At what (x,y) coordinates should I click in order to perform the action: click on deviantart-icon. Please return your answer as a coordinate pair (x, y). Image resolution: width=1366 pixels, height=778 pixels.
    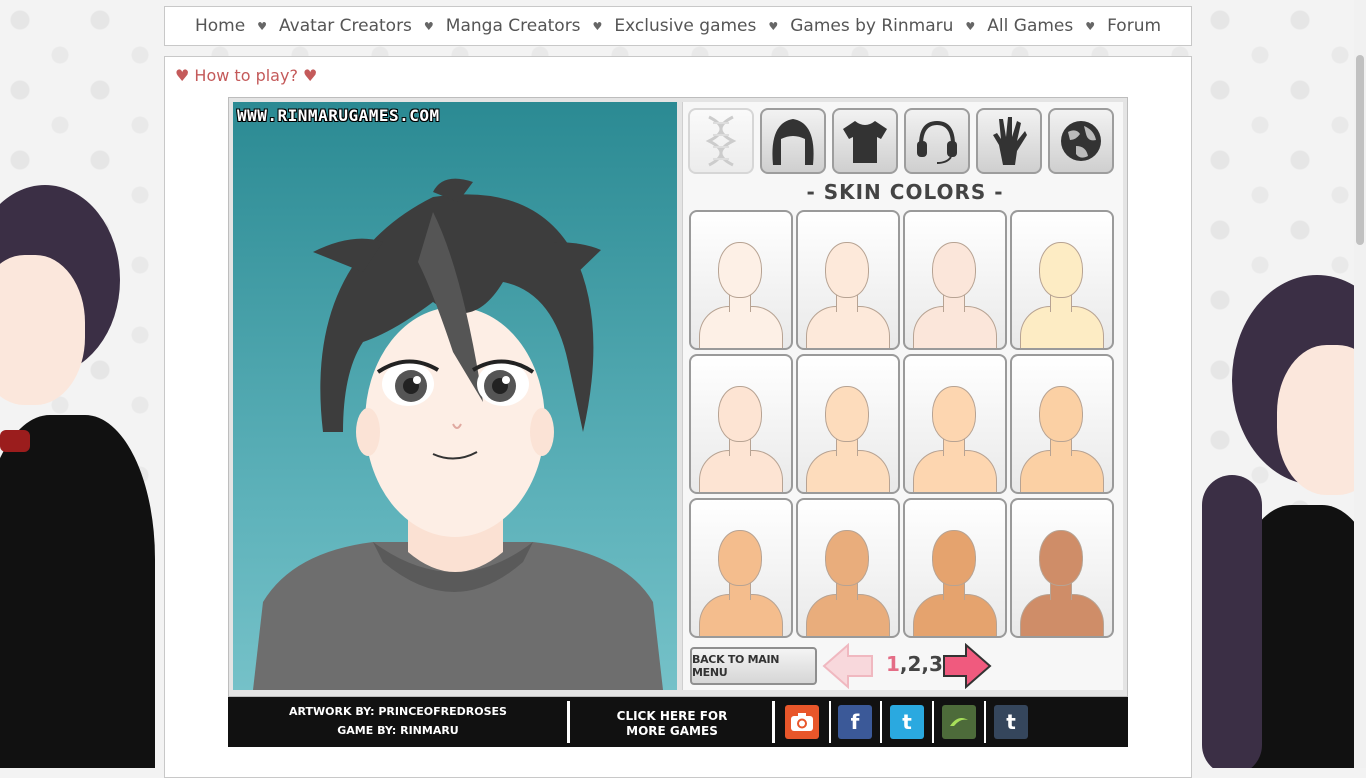
    Looking at the image, I should click on (959, 722).